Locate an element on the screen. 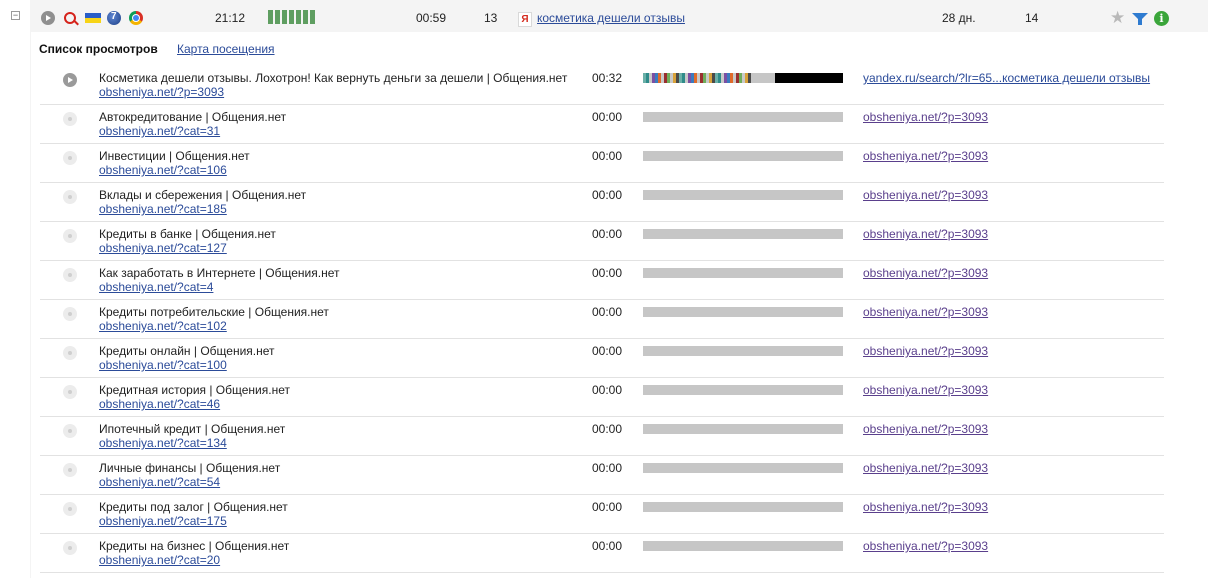 This screenshot has height=578, width=1208. pageview-url-link: obsheniya.net/?cat=134 is located at coordinates (163, 443).